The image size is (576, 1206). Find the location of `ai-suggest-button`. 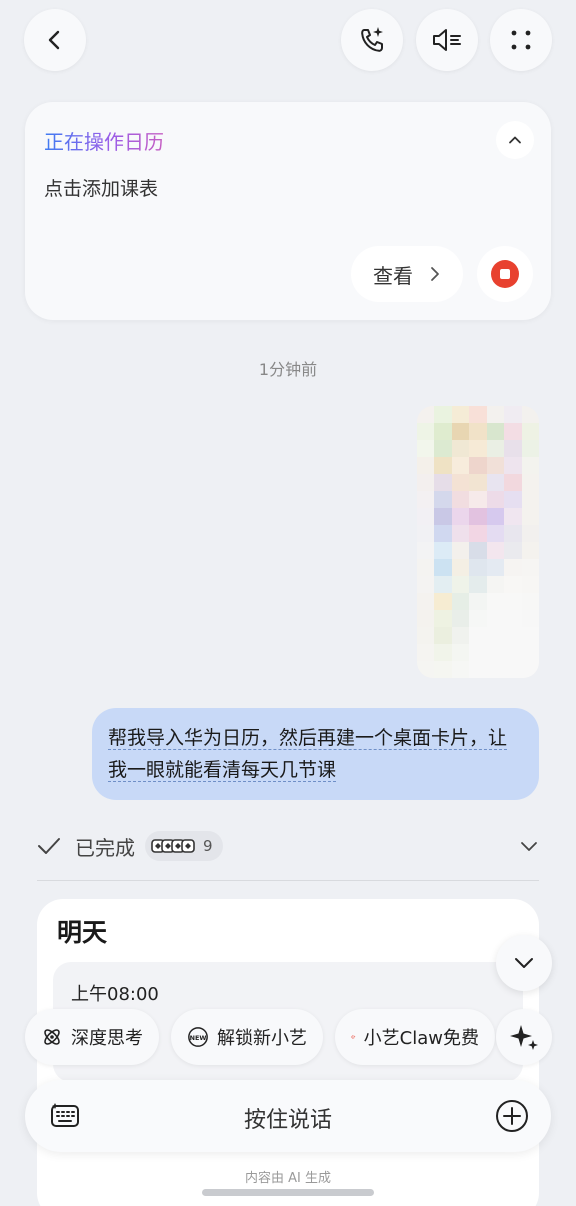

ai-suggest-button is located at coordinates (524, 1037).